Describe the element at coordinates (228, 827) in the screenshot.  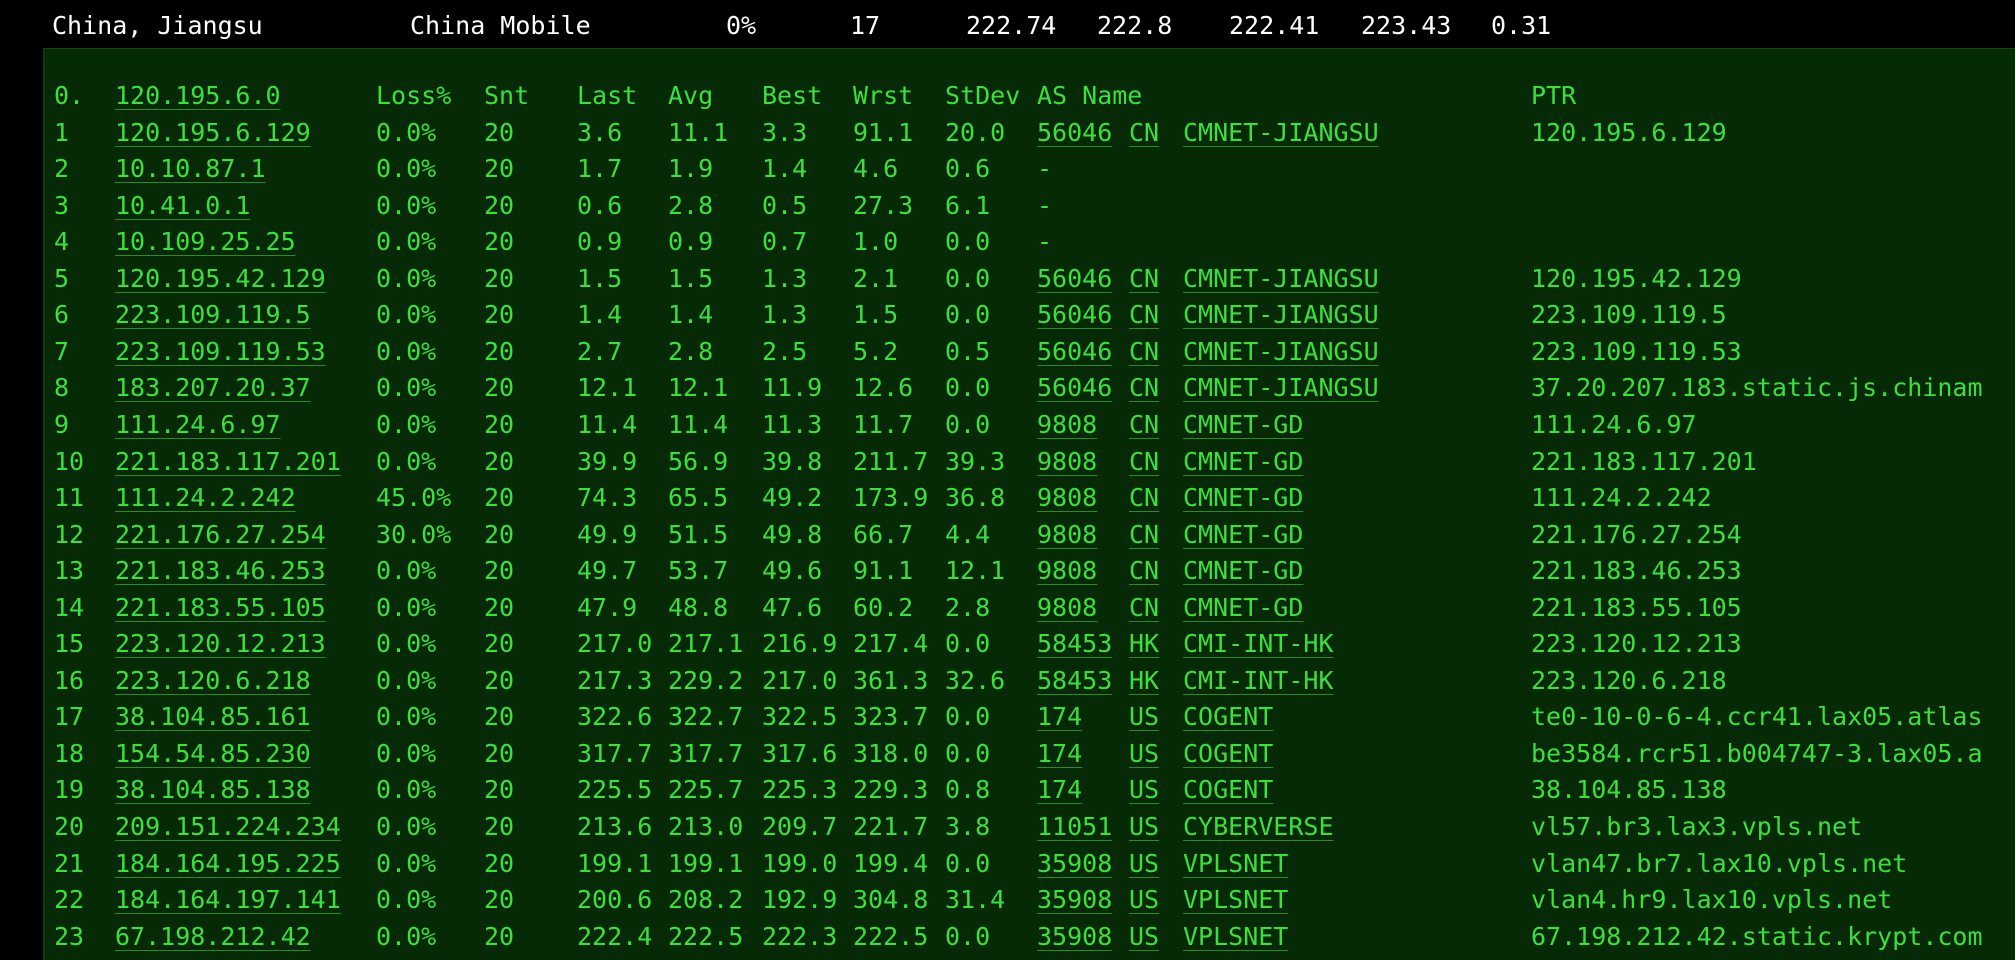
I see `host-link: 209.151.224.234` at that location.